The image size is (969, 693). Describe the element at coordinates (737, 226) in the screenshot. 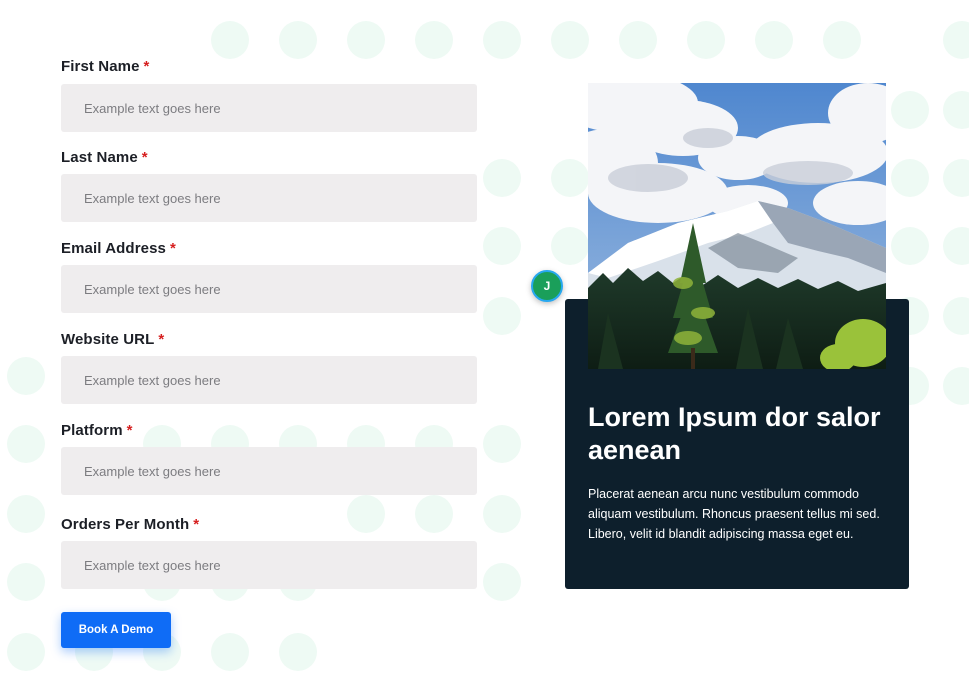

I see `mountain-landscape-image` at that location.